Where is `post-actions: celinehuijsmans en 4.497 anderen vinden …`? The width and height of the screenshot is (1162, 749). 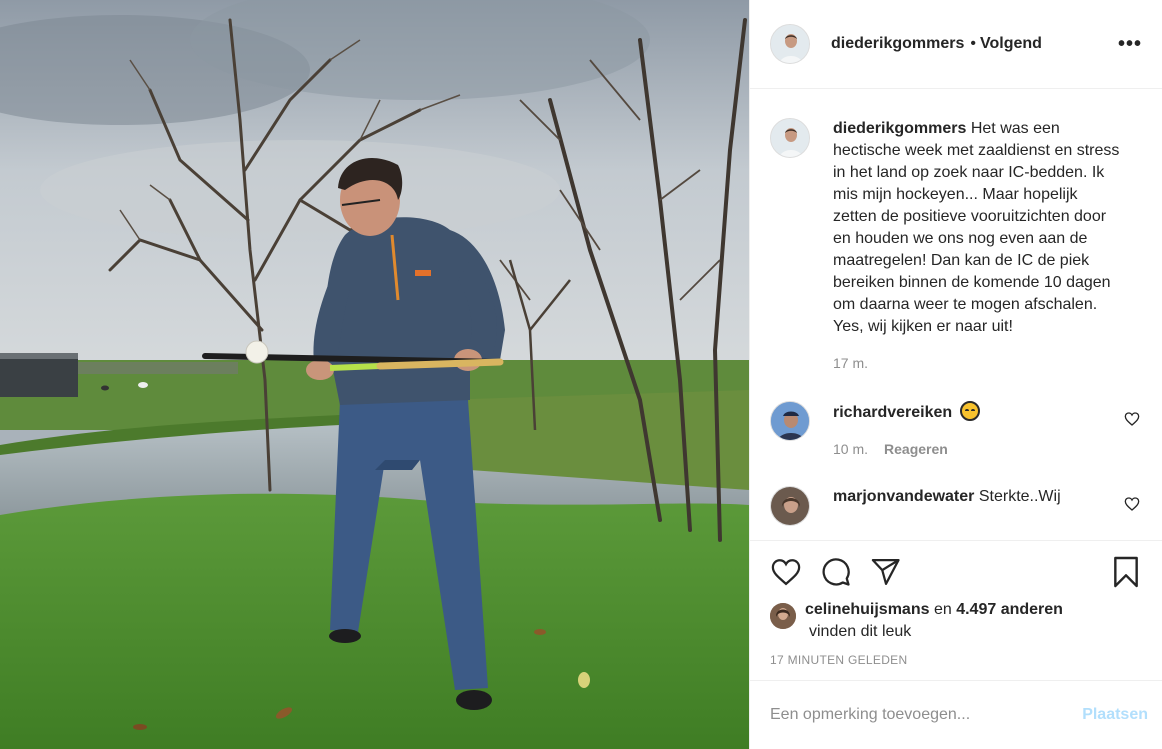
post-actions: celinehuijsmans en 4.497 anderen vinden … is located at coordinates (956, 610).